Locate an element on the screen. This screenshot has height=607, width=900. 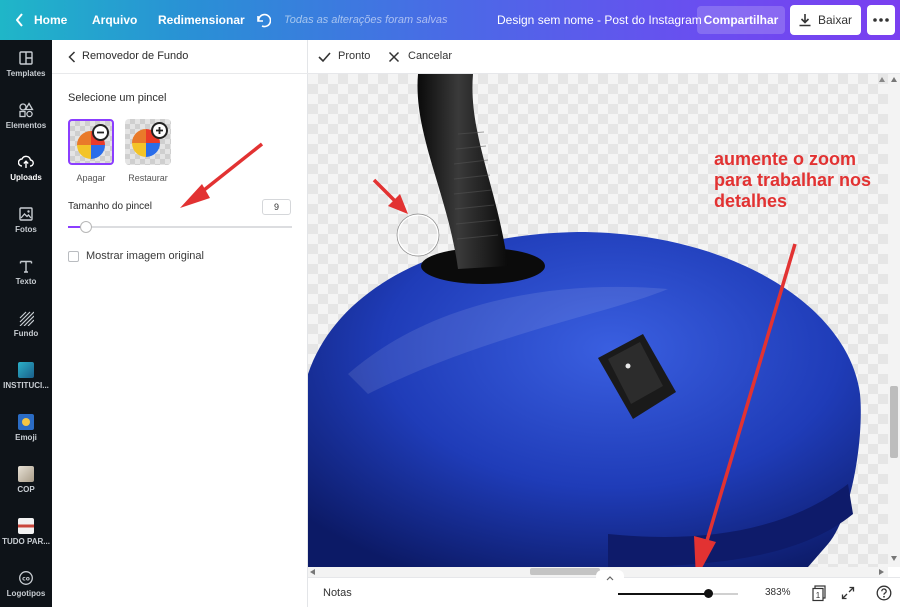
zoom-slider-fill is located at coordinates (663, 594).